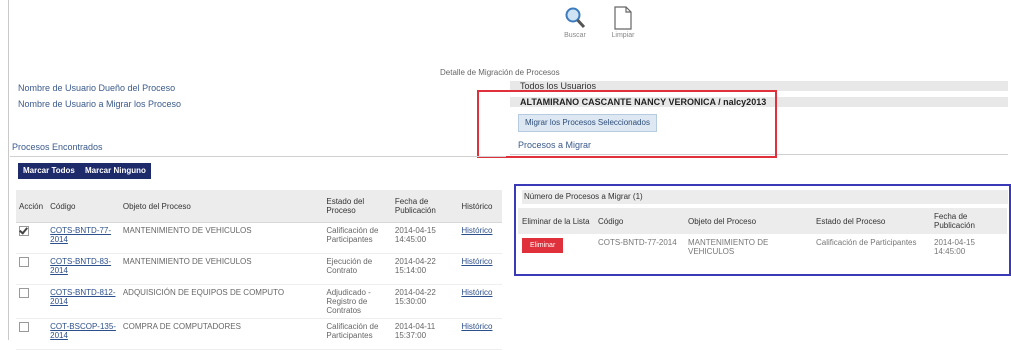 The image size is (1011, 350). Describe the element at coordinates (599, 27) in the screenshot. I see `toolbar: Buscar Limpiar` at that location.